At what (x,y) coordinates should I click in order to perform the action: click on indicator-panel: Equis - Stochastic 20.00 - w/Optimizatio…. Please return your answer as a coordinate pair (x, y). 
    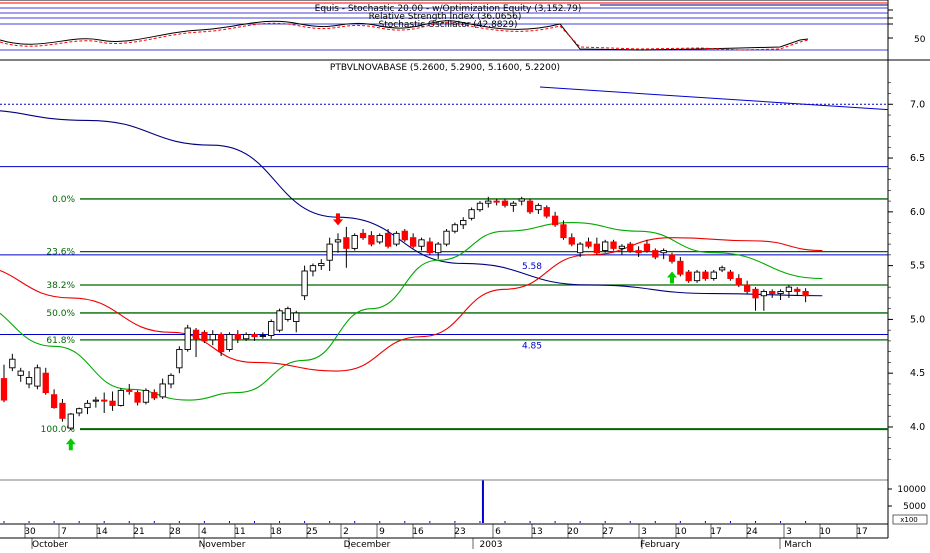
    Looking at the image, I should click on (463, 26).